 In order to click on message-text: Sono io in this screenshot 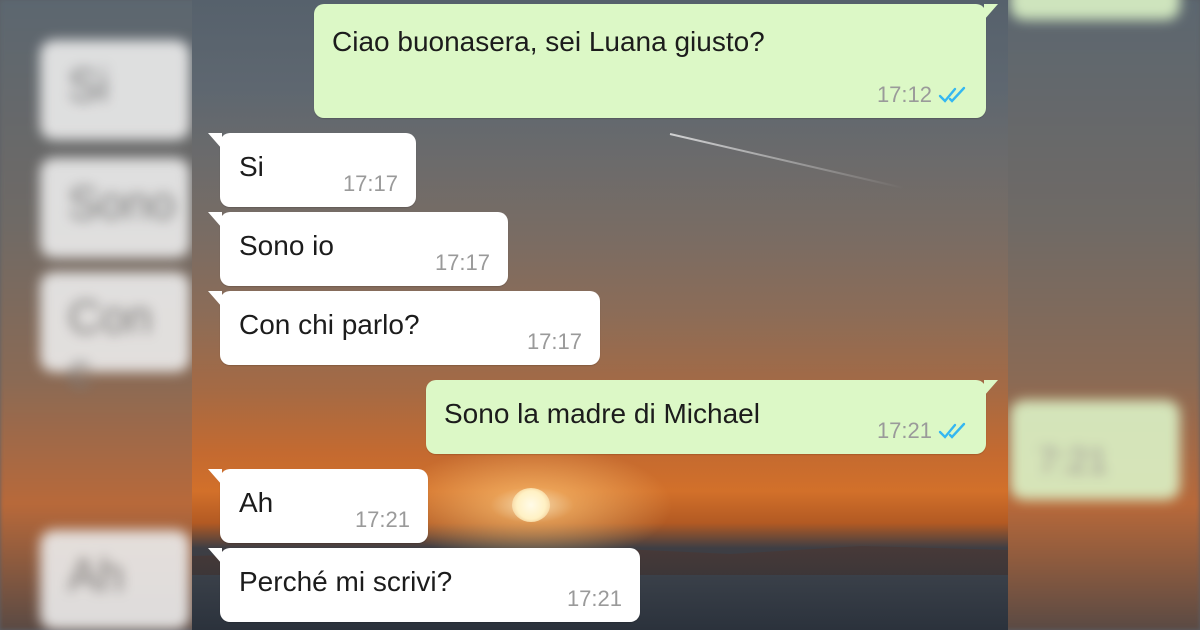, I will do `click(286, 245)`.